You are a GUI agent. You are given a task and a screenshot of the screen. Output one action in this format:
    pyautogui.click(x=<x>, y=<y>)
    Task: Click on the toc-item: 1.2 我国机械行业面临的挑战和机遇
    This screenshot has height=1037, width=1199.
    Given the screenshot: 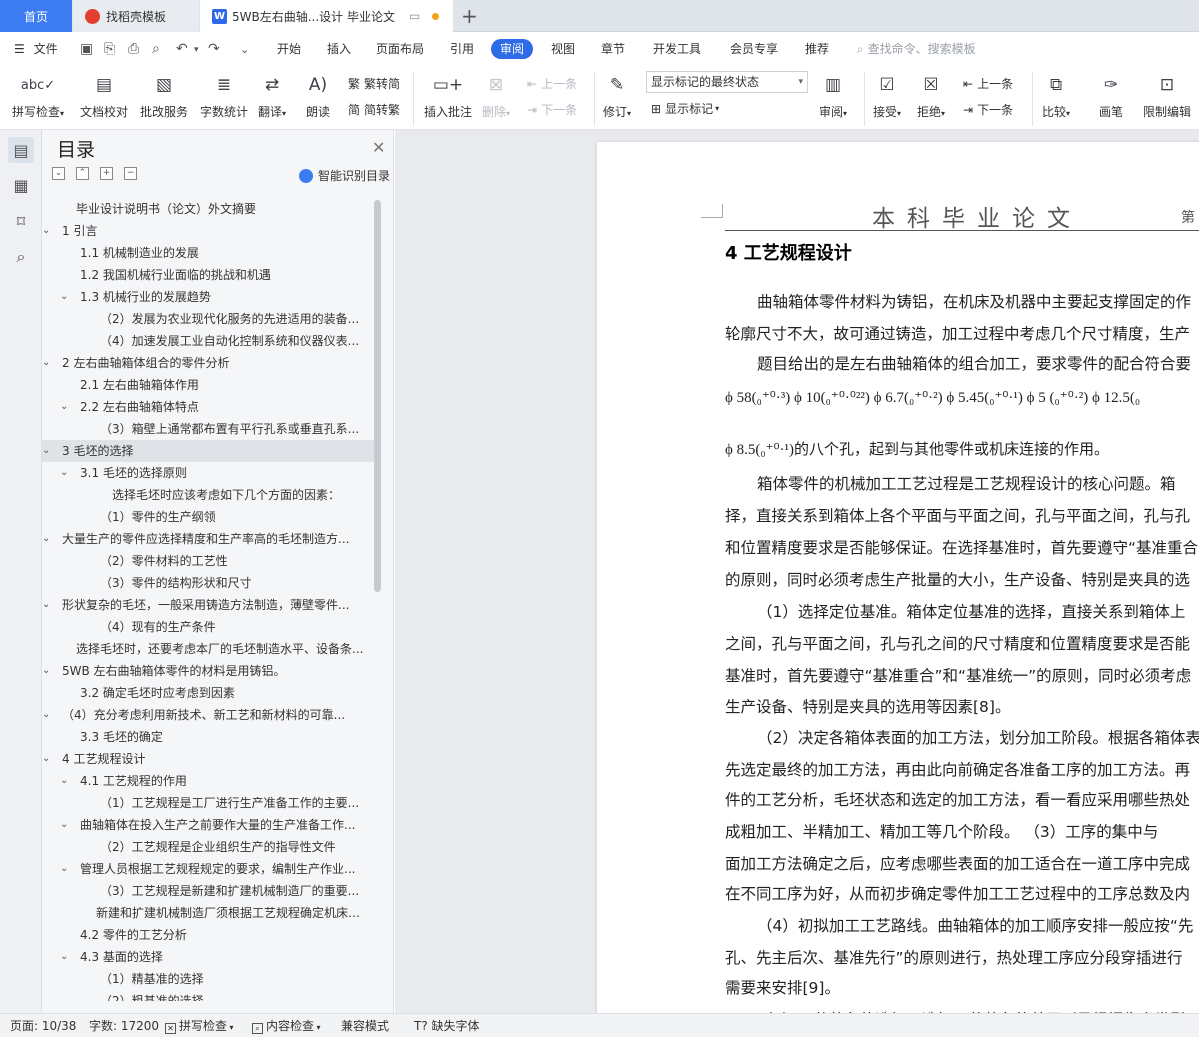 What is the action you would take?
    pyautogui.click(x=208, y=275)
    